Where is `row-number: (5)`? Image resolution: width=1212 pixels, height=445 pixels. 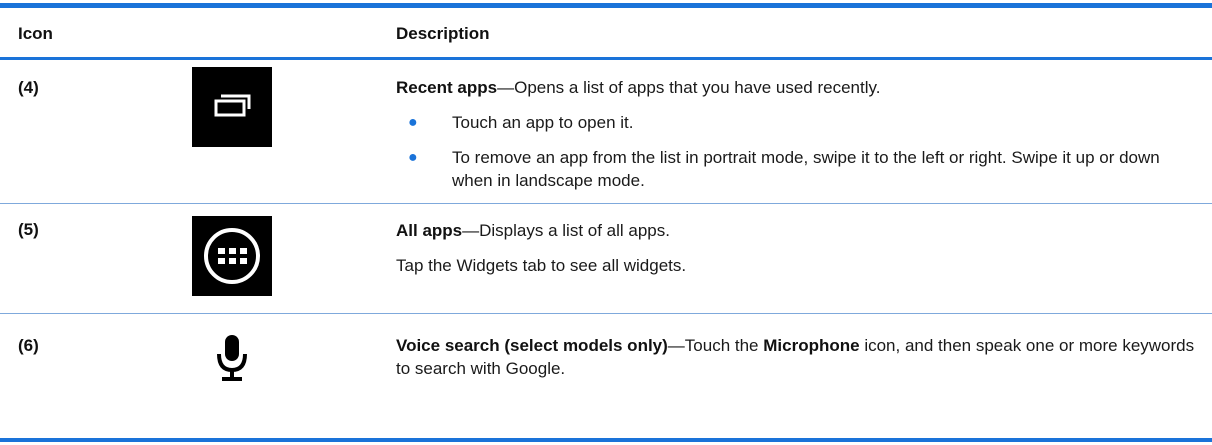
row-number: (5) is located at coordinates (28, 229).